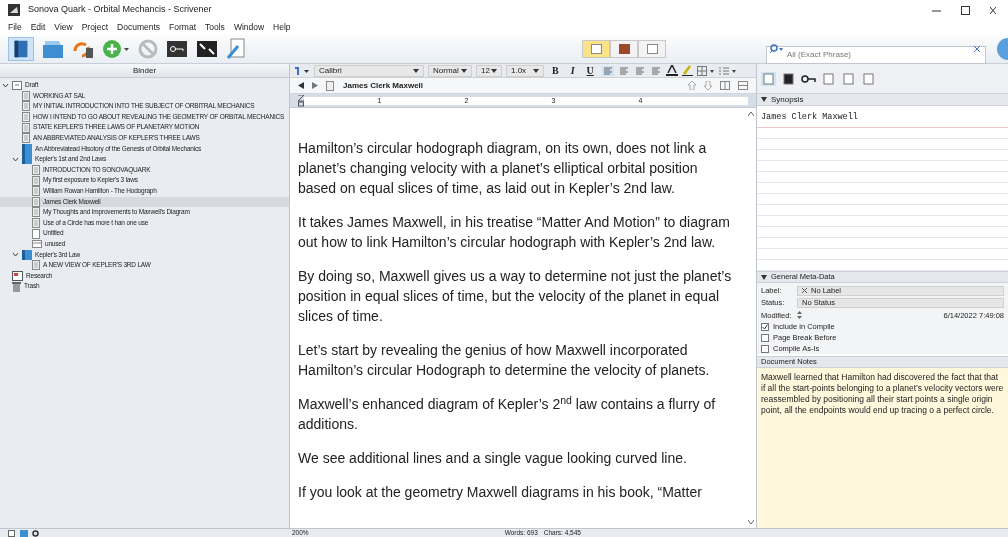  What do you see at coordinates (965, 10) in the screenshot?
I see `maximize-icon` at bounding box center [965, 10].